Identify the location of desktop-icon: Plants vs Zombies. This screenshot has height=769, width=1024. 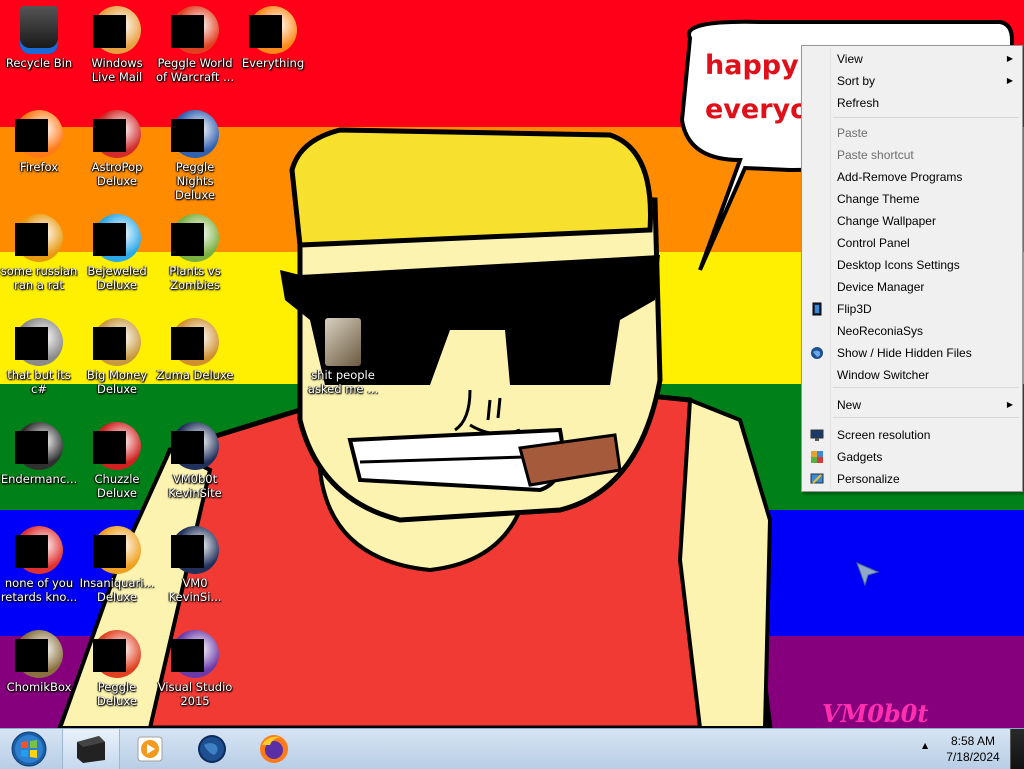
(195, 253).